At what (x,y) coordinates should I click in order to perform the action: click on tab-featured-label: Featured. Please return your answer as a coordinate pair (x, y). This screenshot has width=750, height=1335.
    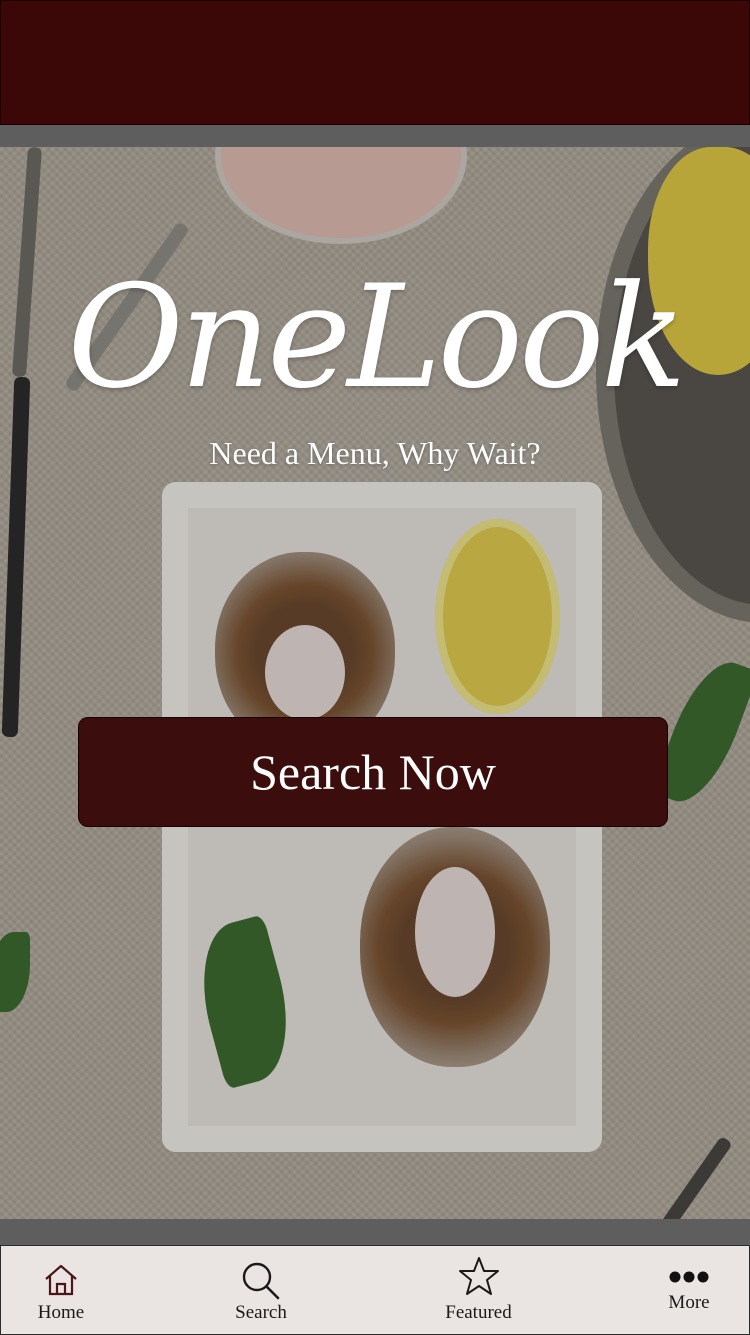
    Looking at the image, I should click on (478, 1312).